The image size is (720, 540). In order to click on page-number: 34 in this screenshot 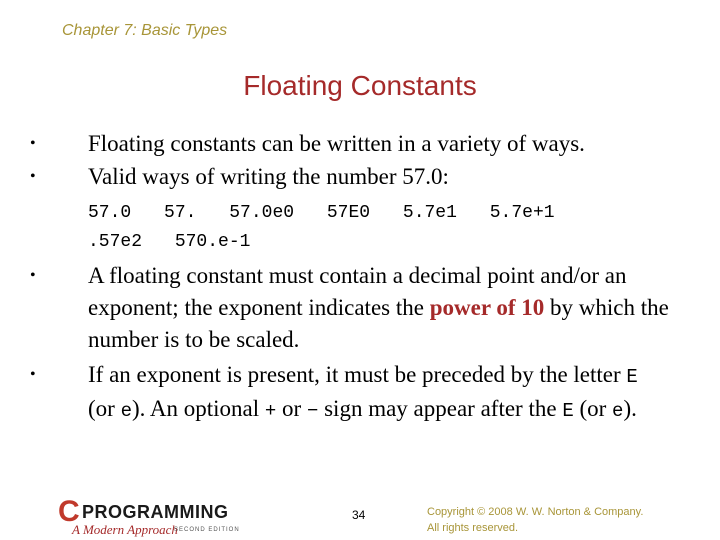, I will do `click(359, 515)`.